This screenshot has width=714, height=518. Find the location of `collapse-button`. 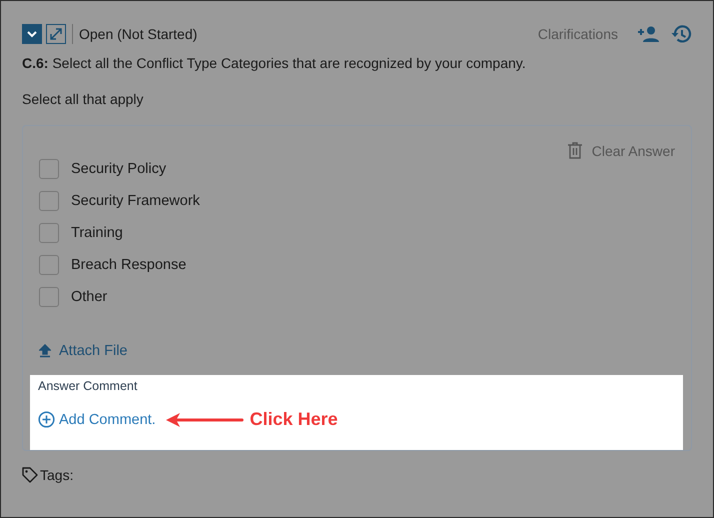

collapse-button is located at coordinates (32, 34).